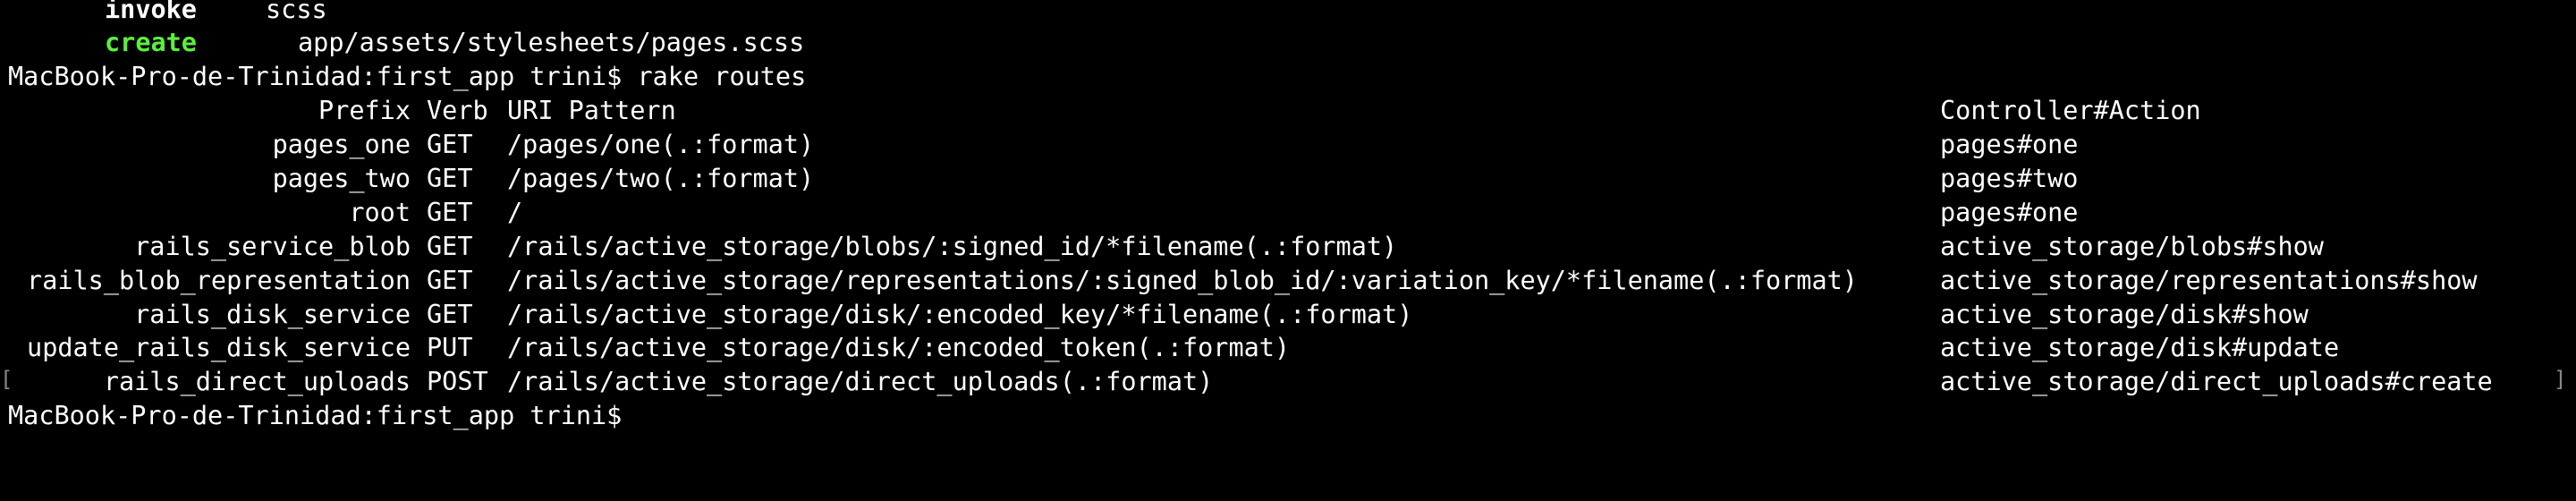 The width and height of the screenshot is (2576, 501). Describe the element at coordinates (6, 379) in the screenshot. I see `left-bracket-mark: [` at that location.